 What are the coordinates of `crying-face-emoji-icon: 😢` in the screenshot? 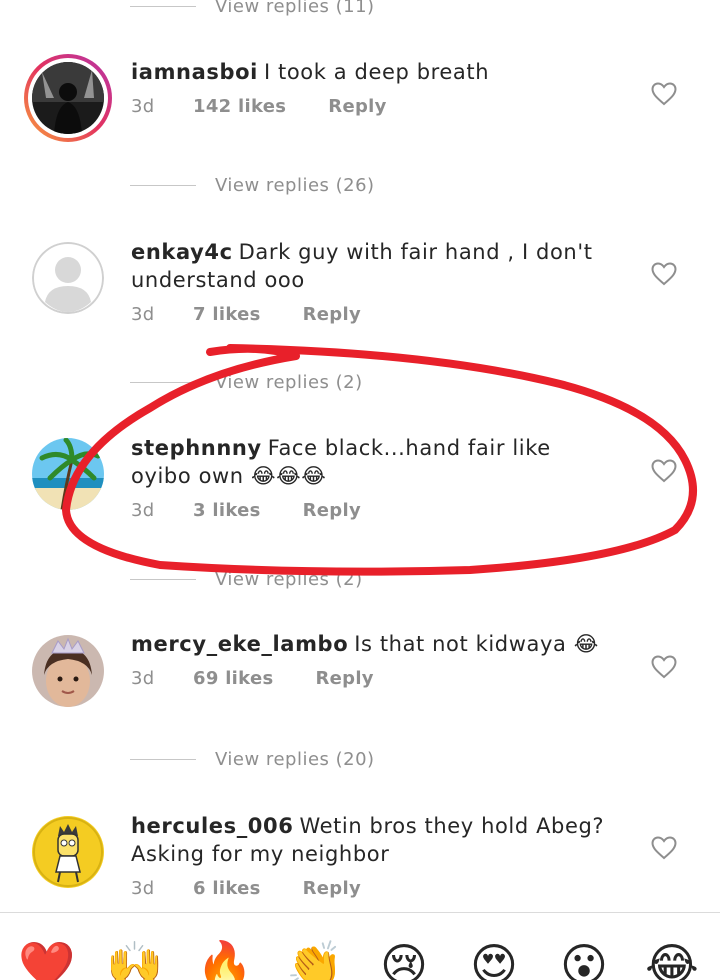 It's located at (404, 958).